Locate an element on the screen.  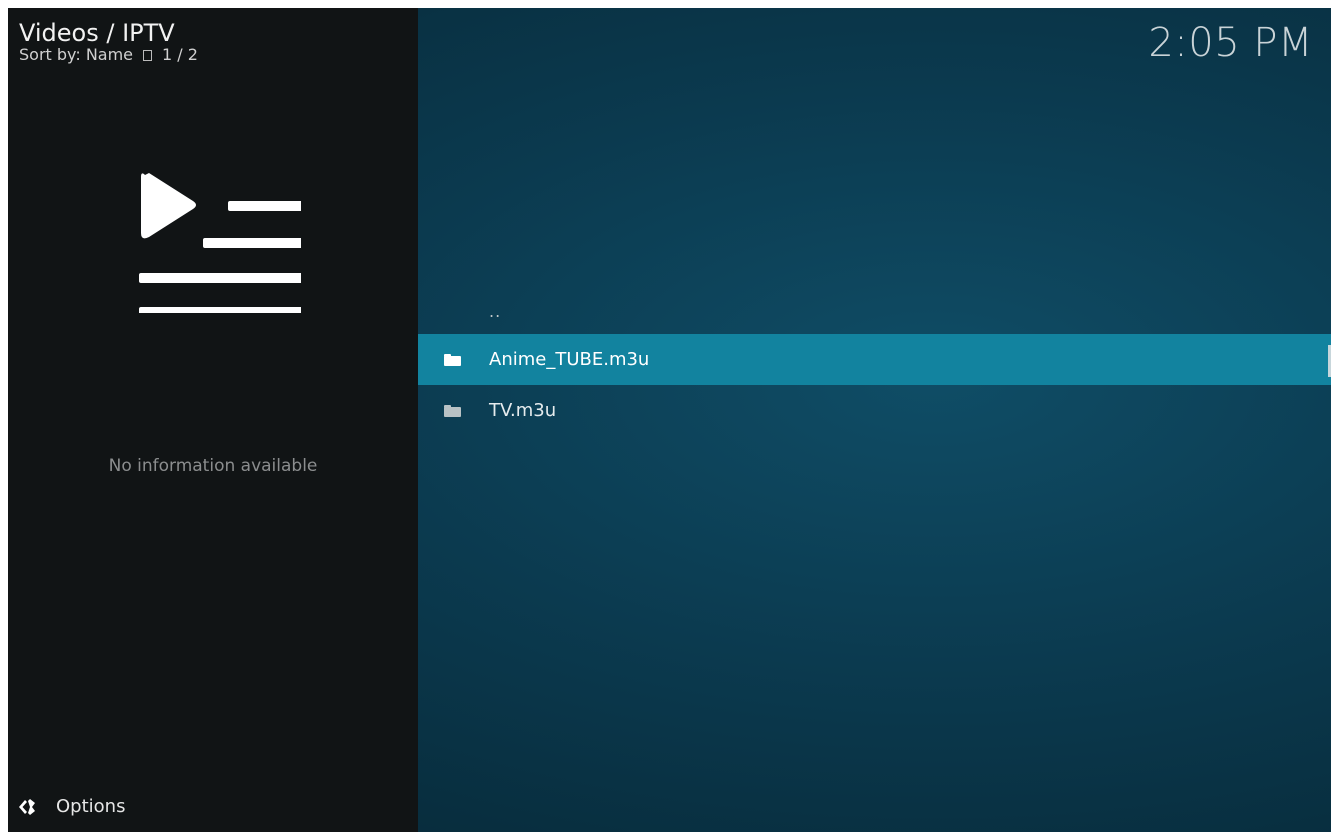
options-icon is located at coordinates (27, 806).